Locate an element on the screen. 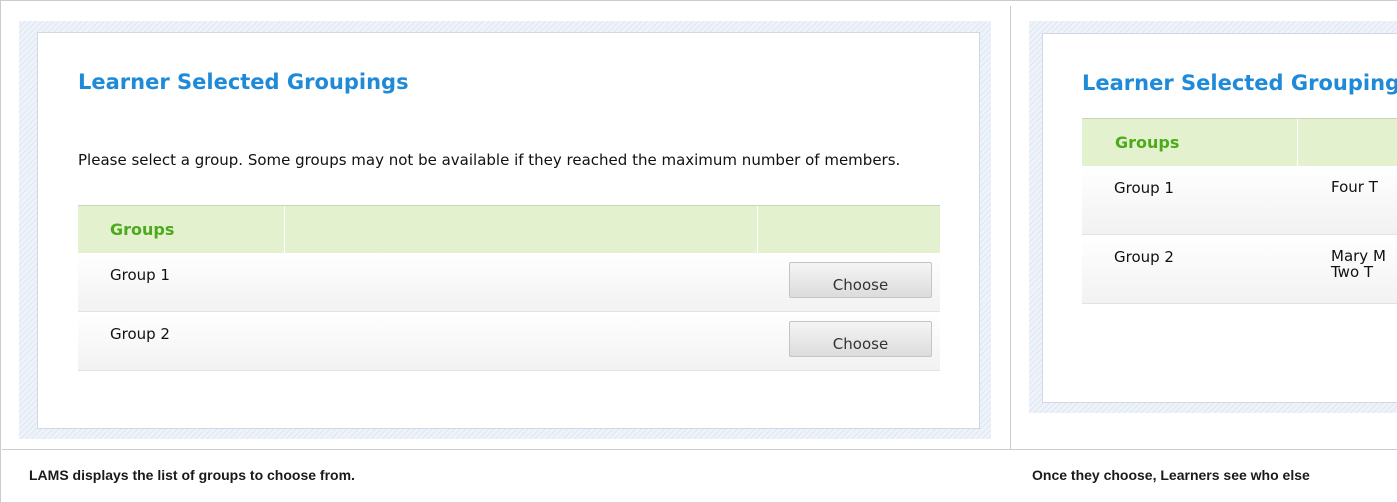 Image resolution: width=1397 pixels, height=502 pixels. member-name: Mary M is located at coordinates (1358, 256).